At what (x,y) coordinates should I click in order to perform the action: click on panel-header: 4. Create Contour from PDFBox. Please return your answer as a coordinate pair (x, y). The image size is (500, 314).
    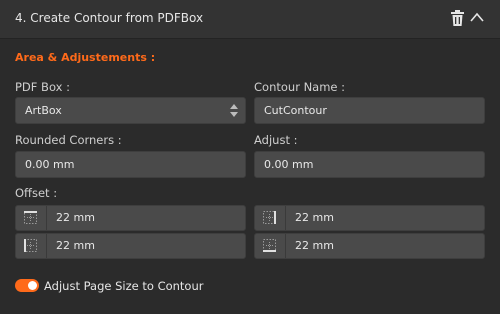
    Looking at the image, I should click on (250, 19).